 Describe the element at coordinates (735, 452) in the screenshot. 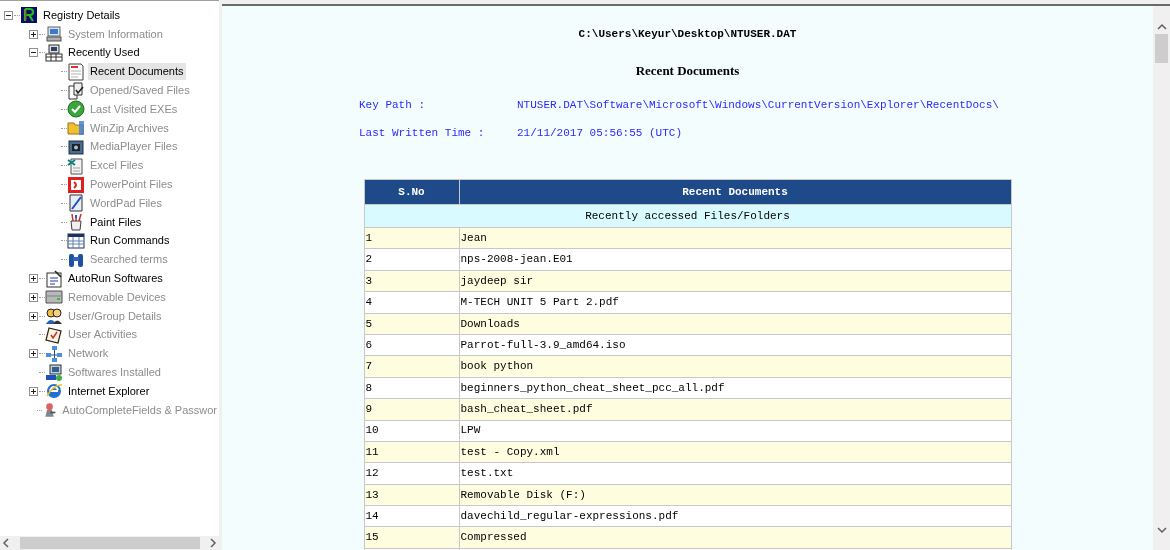

I see `table-cell: test - Copy.xml` at that location.